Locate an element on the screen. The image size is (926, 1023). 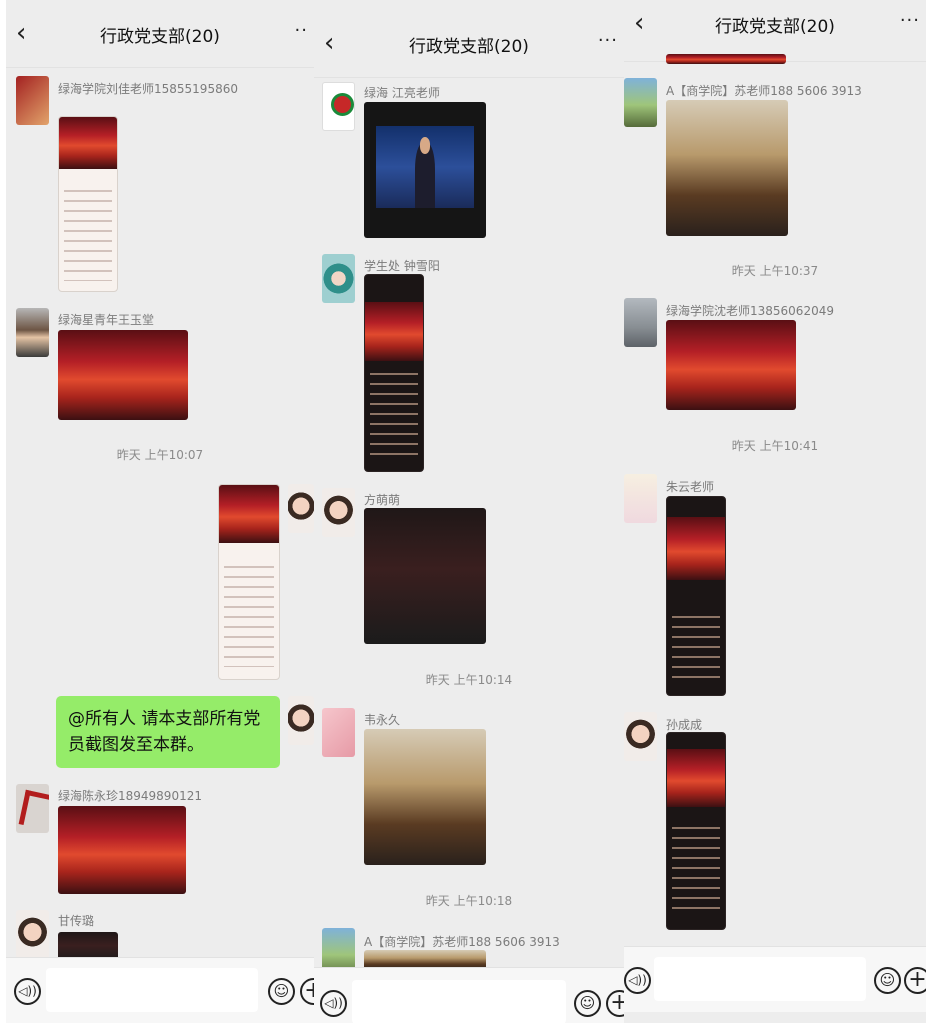
text-message: @所有人 请本支部所有党员截图发至本群。 is located at coordinates (168, 732).